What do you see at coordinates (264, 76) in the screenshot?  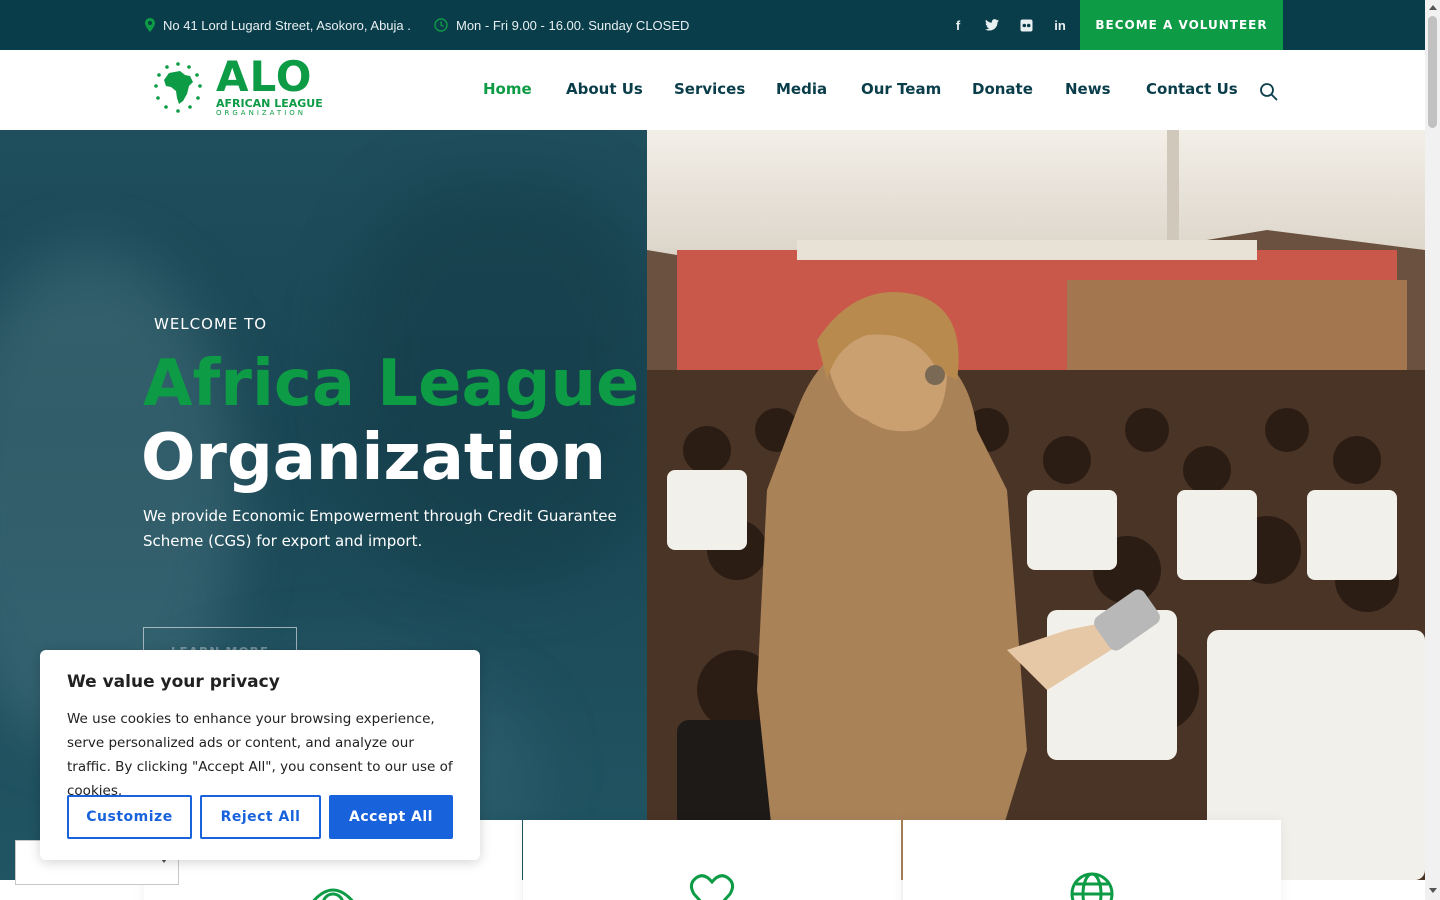 I see `logo-main-text: ALO` at bounding box center [264, 76].